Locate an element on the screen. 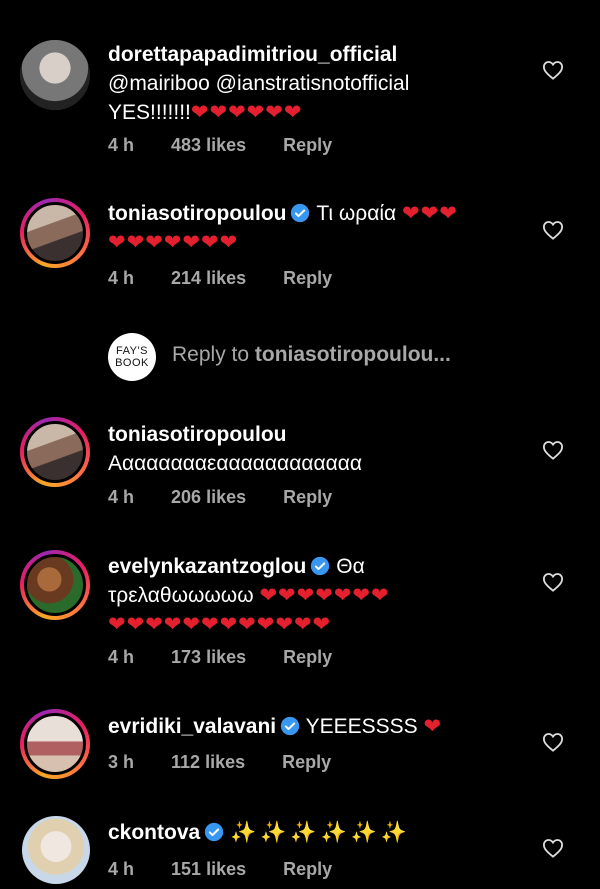 Image resolution: width=600 pixels, height=889 pixels. likes-count: 112 likes is located at coordinates (208, 762).